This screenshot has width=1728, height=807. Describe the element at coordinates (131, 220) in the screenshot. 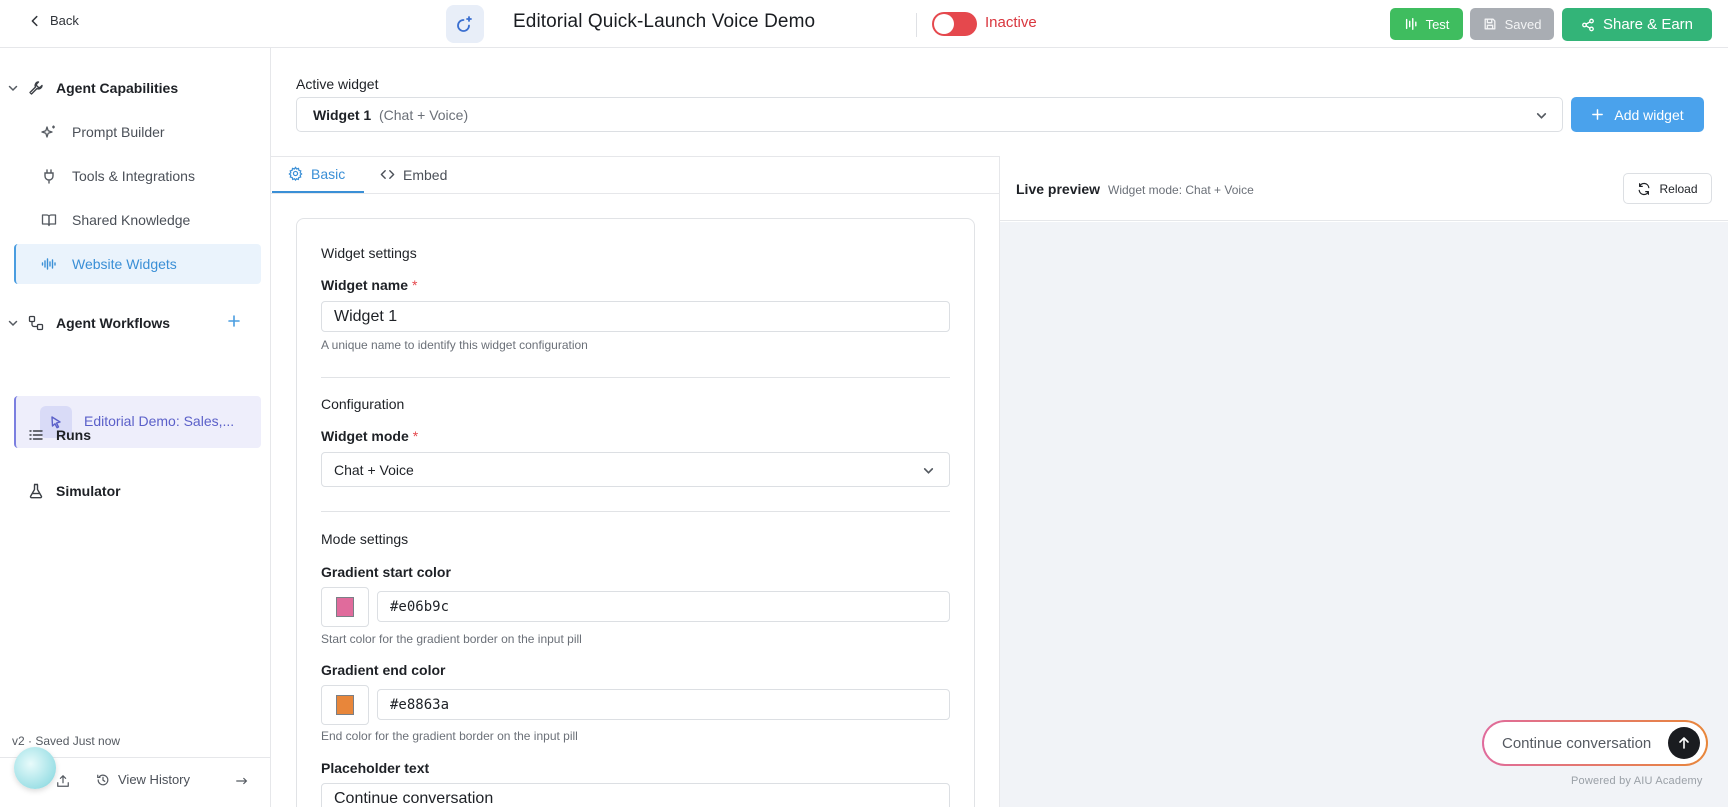

I see `sidebar-item-label: Shared Knowledge` at that location.